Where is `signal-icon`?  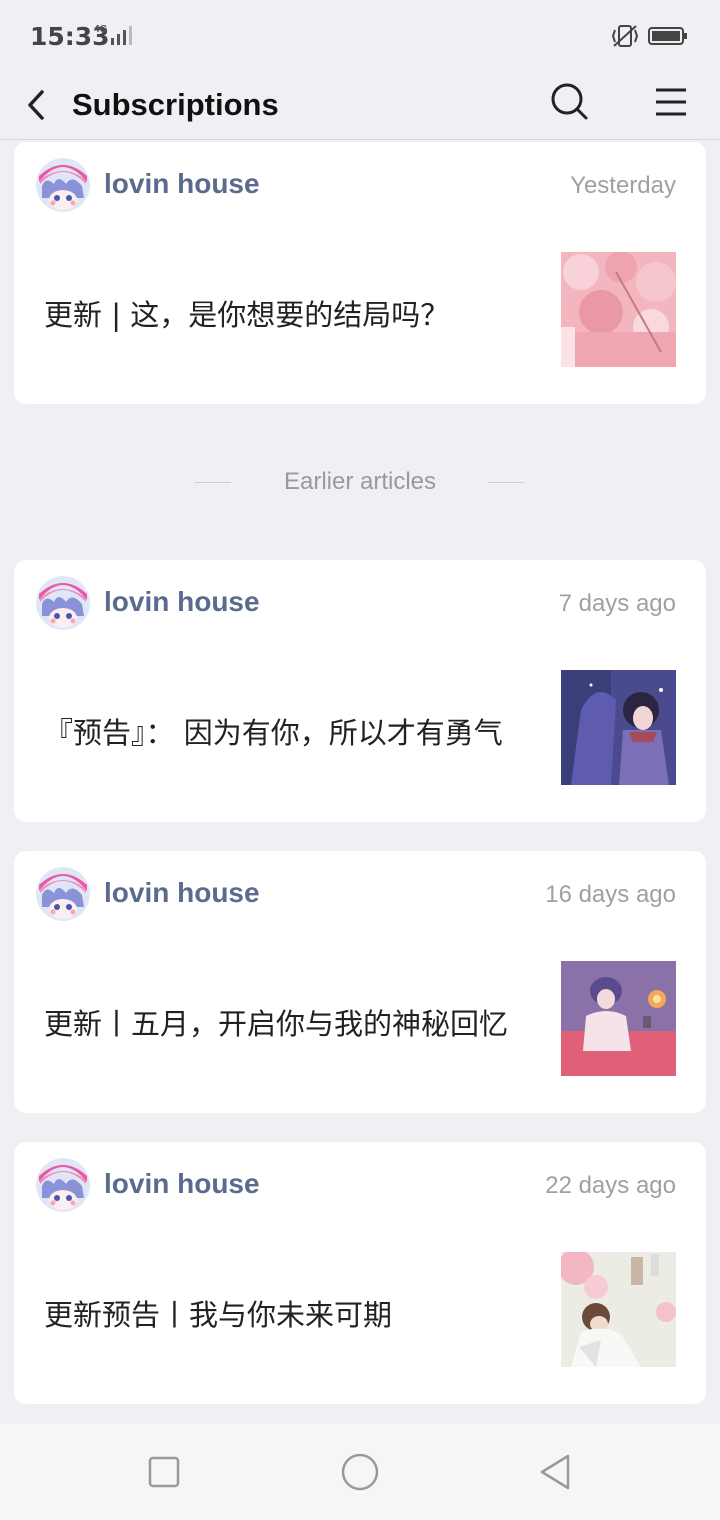 signal-icon is located at coordinates (121, 35).